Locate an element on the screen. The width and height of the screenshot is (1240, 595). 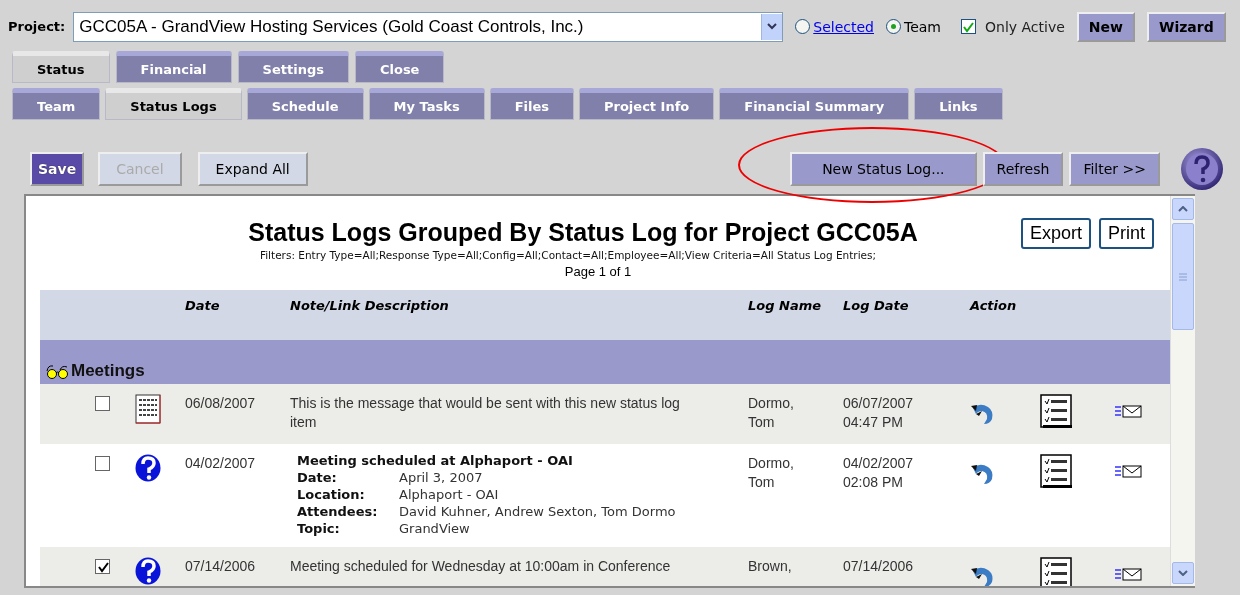
column-header: Date is located at coordinates (202, 305).